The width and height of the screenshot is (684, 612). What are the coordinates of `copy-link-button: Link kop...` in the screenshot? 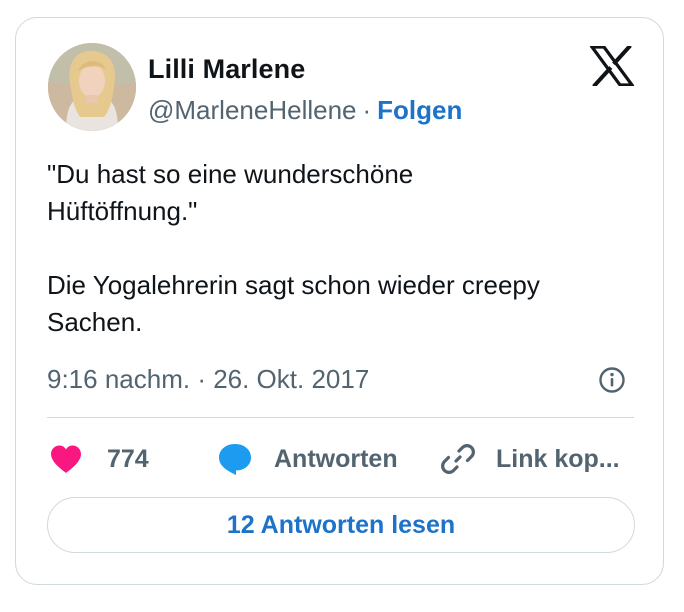 It's located at (530, 459).